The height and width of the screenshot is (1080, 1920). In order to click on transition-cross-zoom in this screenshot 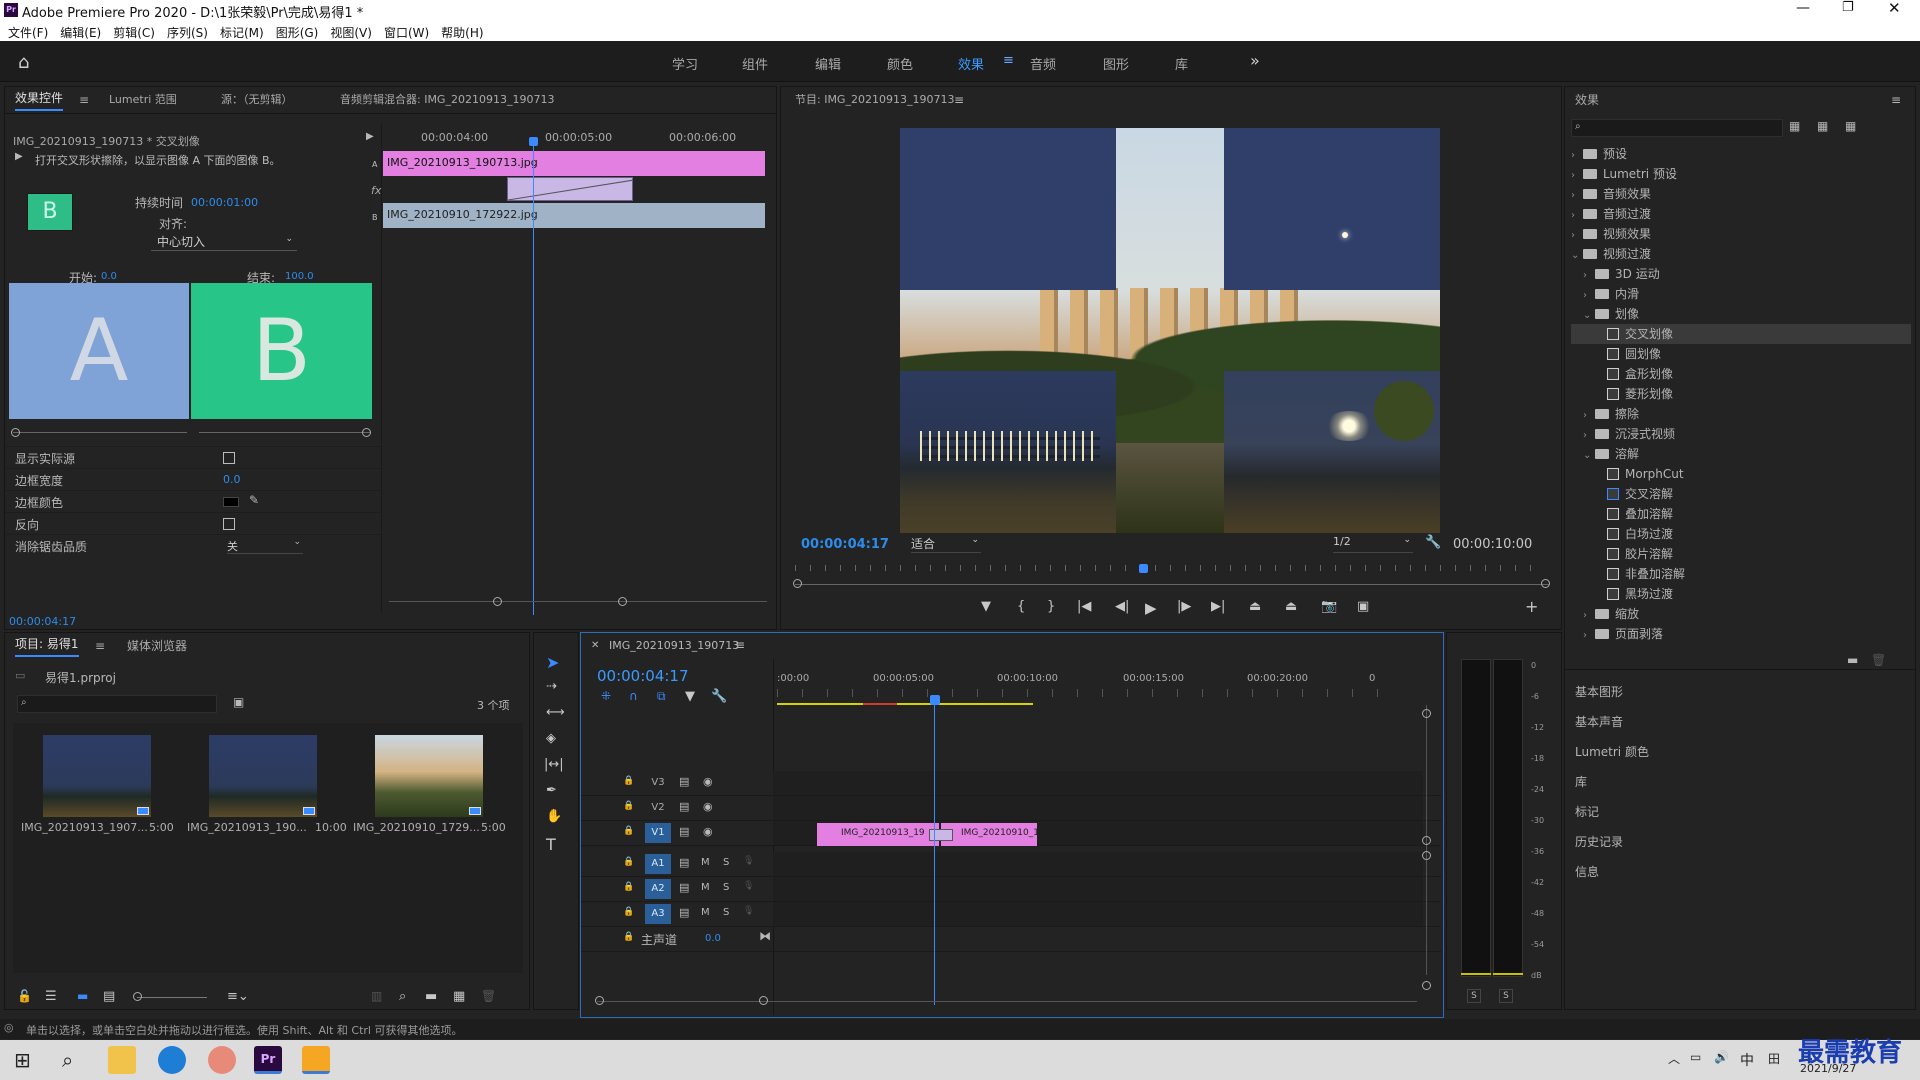, I will do `click(941, 835)`.